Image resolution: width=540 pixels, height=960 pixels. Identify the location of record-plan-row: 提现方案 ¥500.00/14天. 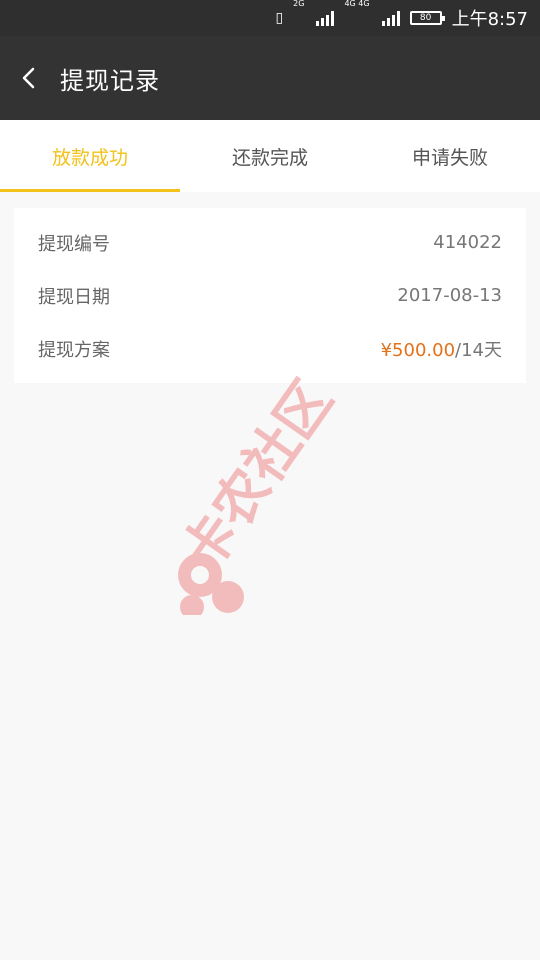
(270, 348).